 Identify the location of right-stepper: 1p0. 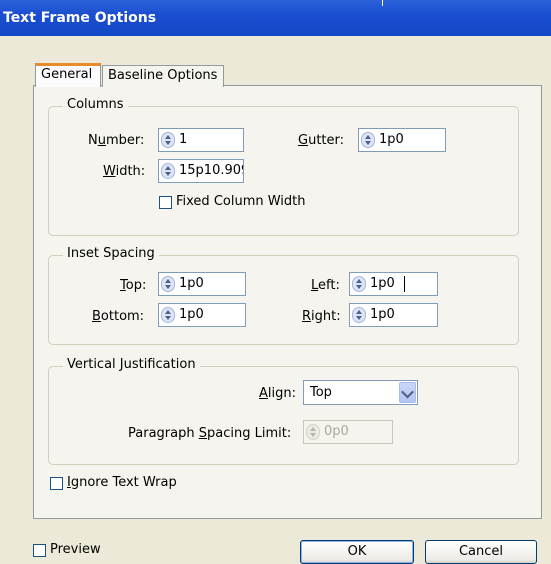
(393, 315).